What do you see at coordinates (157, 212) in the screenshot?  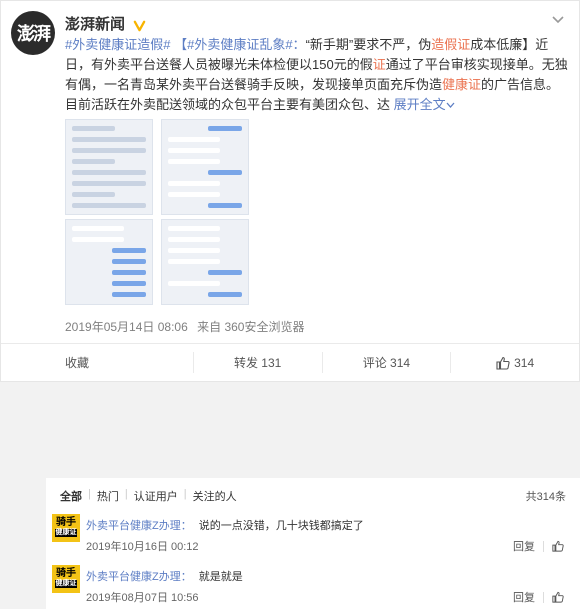 I see `post-image-grid` at bounding box center [157, 212].